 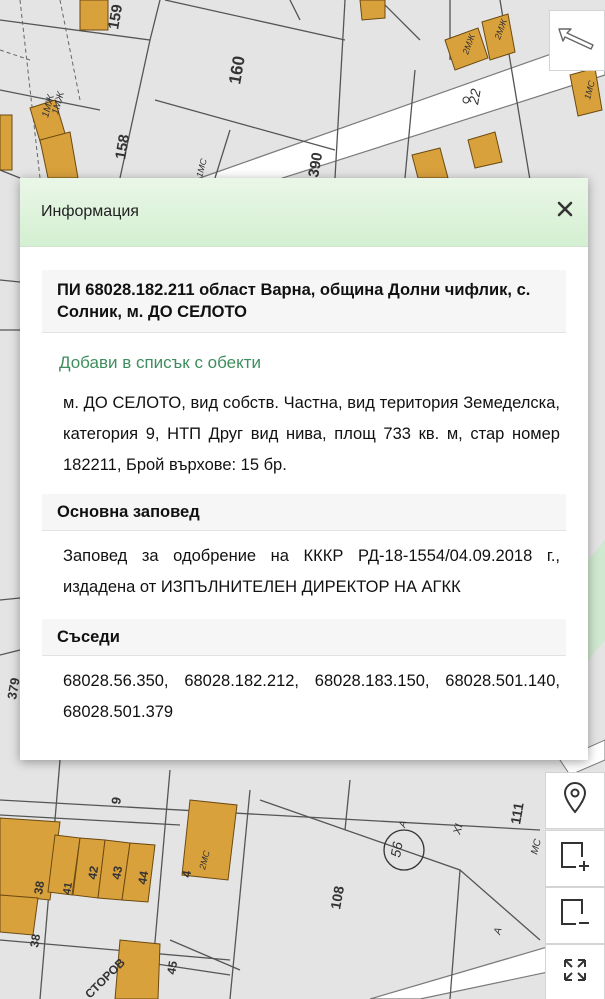 I want to click on arrow-icon, so click(x=577, y=40).